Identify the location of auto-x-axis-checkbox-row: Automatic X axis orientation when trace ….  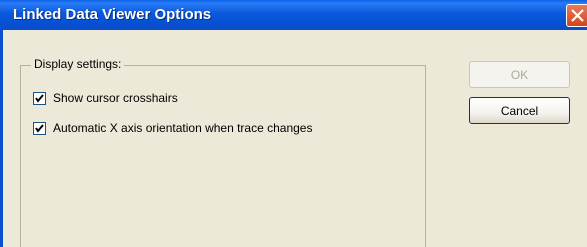
(172, 128).